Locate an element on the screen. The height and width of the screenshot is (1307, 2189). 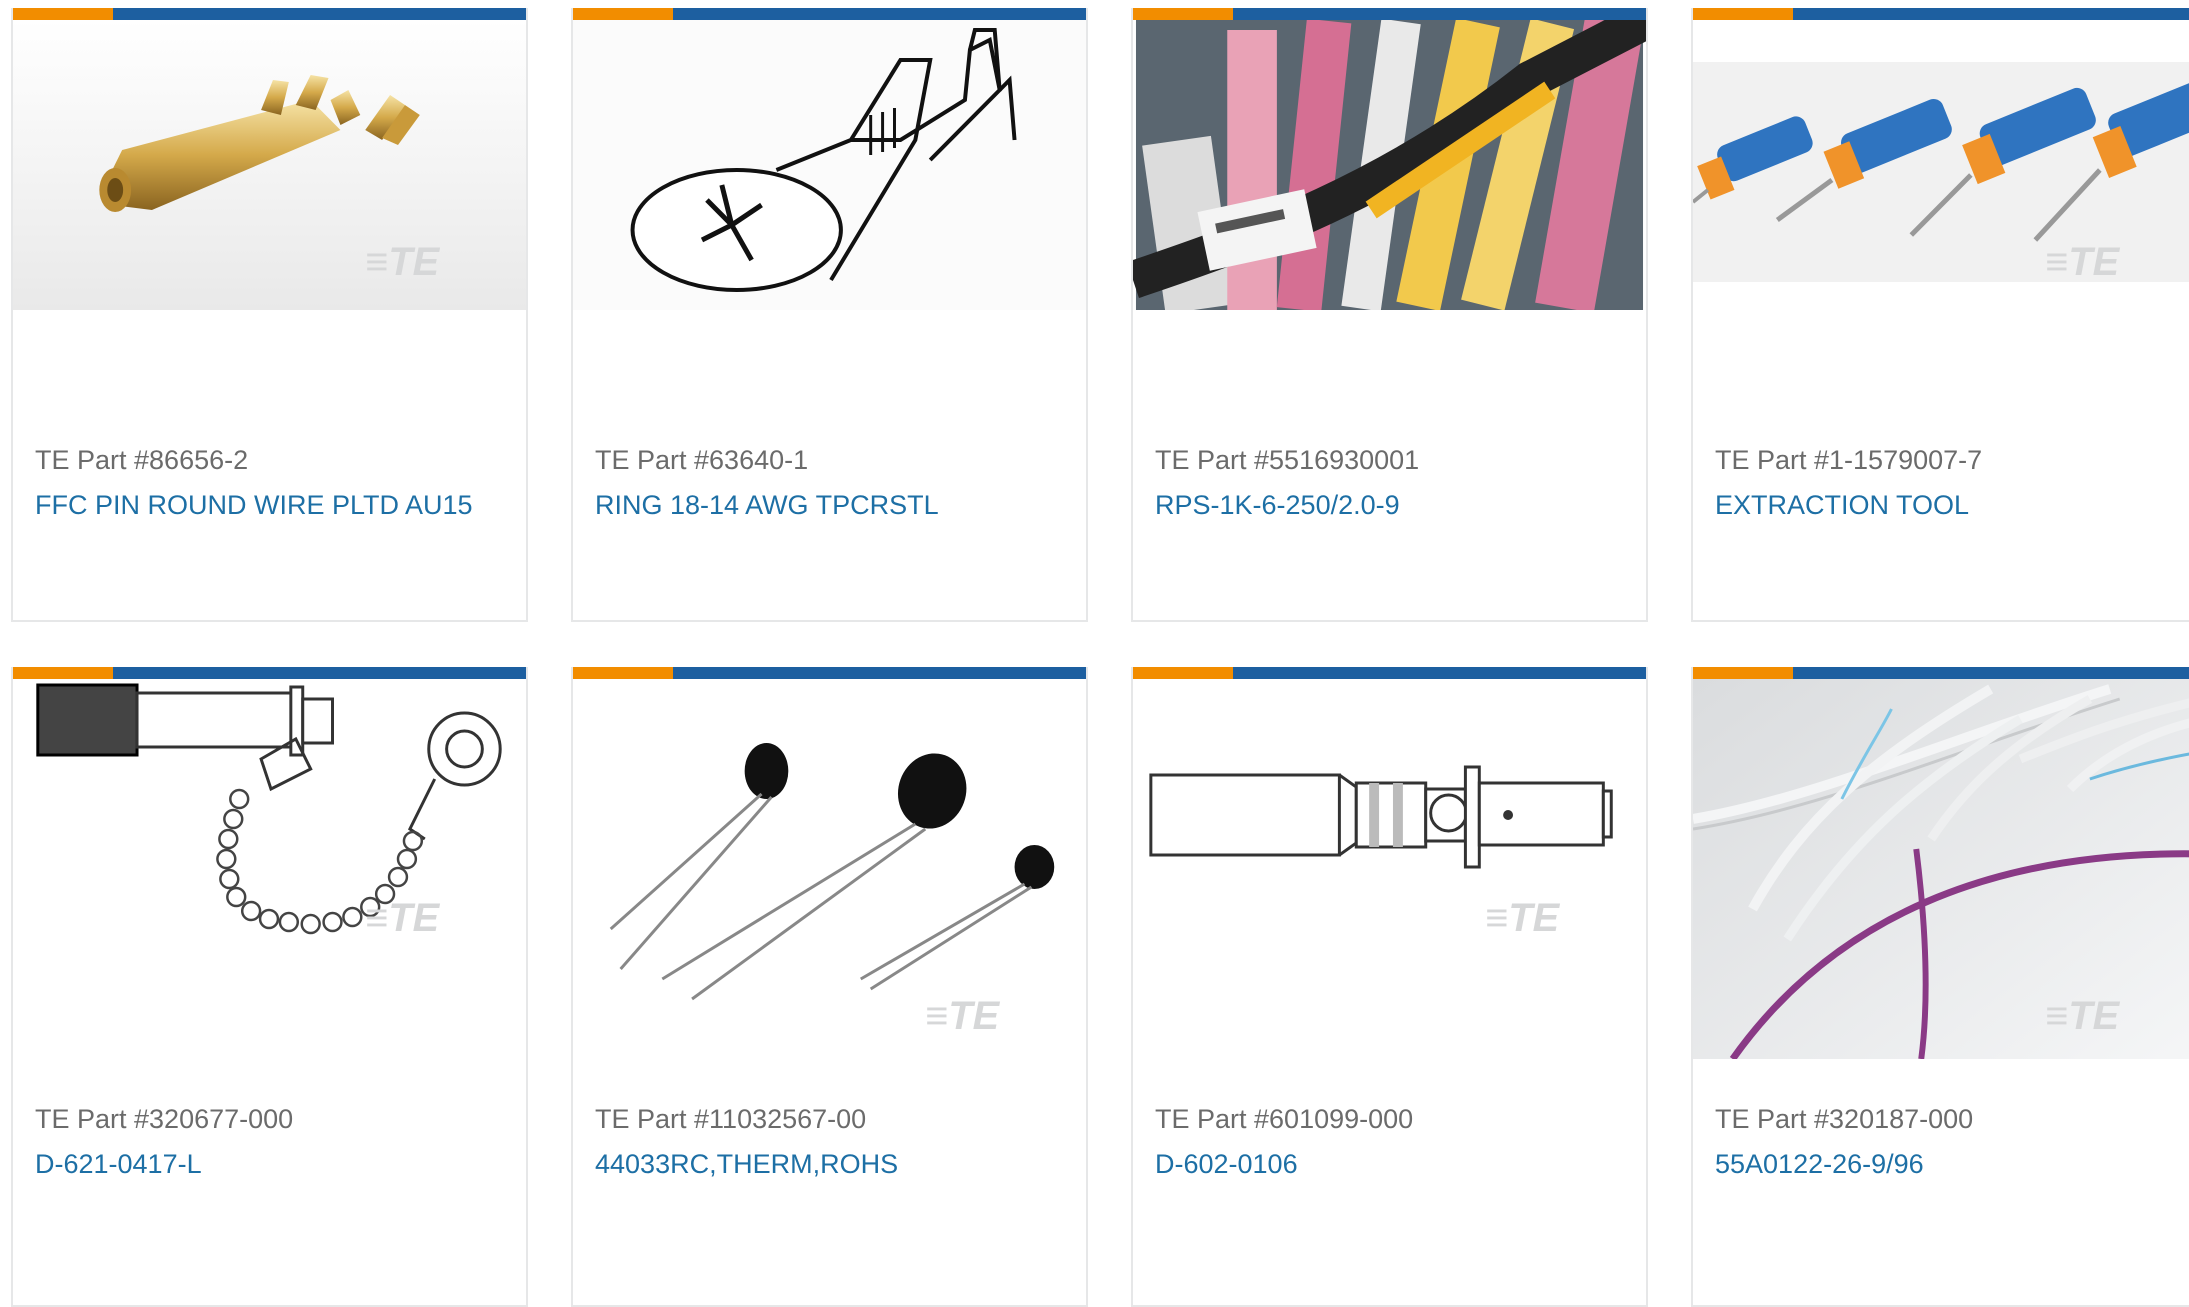
part-number: TE Part #1-1579007-7 is located at coordinates (1849, 460).